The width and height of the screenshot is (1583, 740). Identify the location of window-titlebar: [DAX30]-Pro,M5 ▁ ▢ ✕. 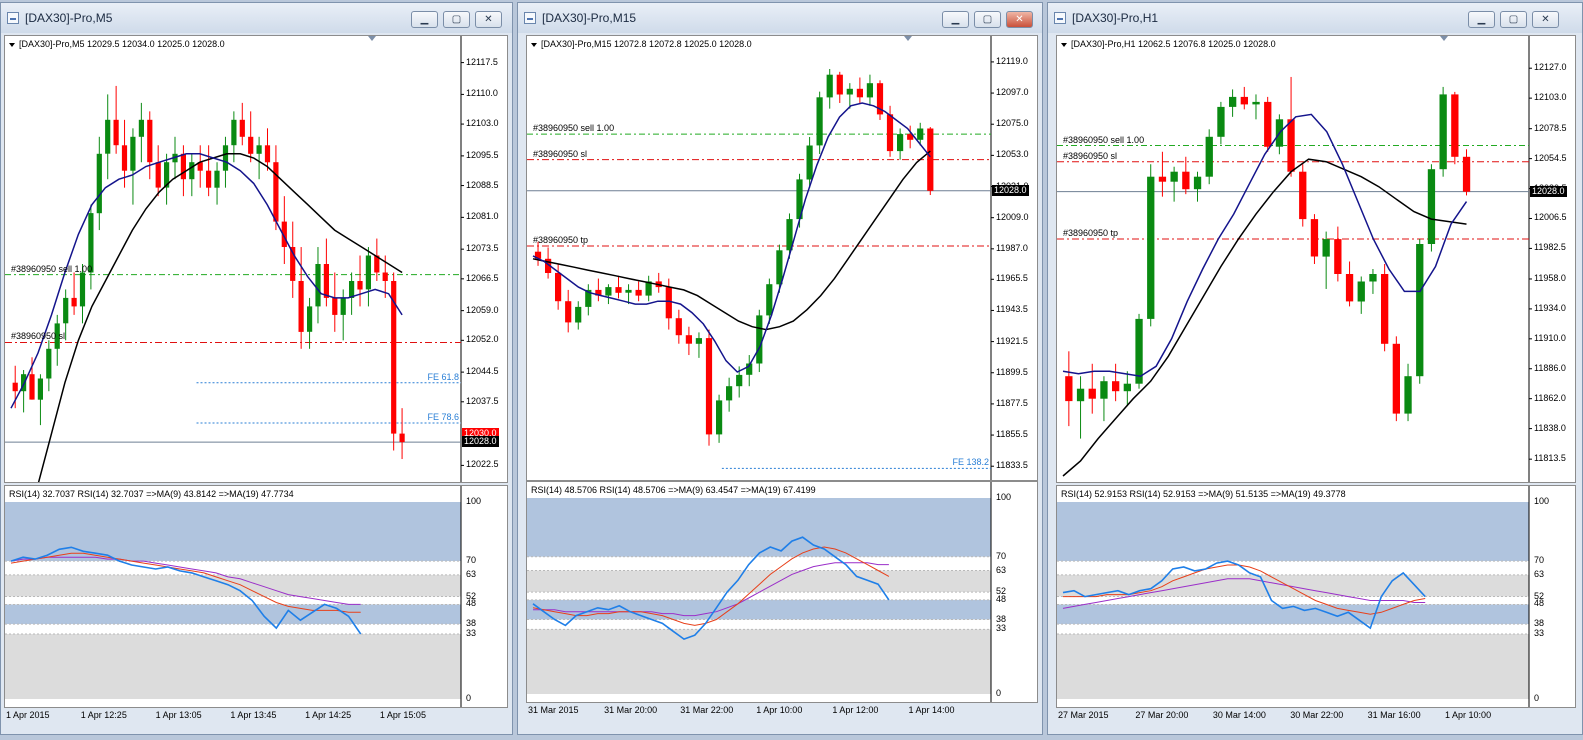
(256, 18).